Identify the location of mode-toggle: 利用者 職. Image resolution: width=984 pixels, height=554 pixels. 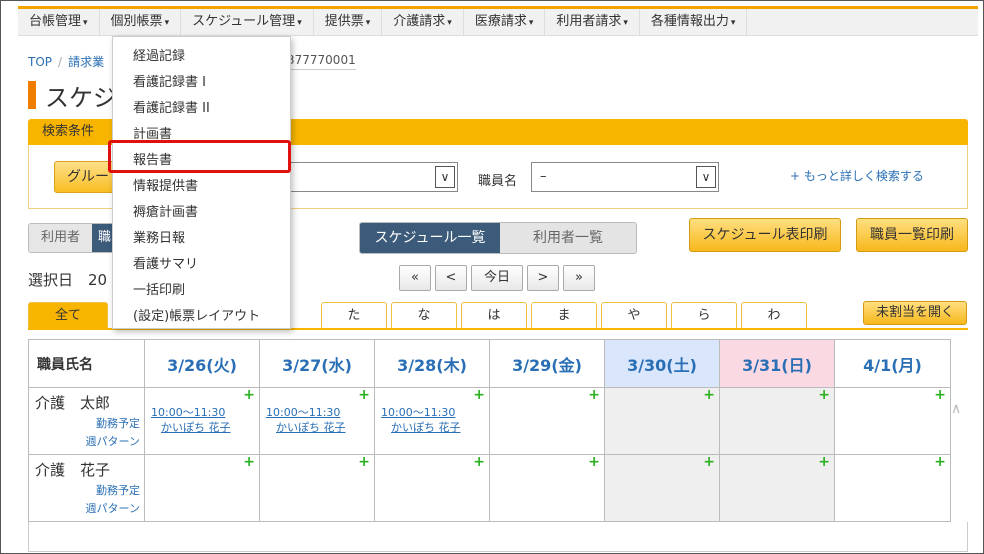
(73, 238).